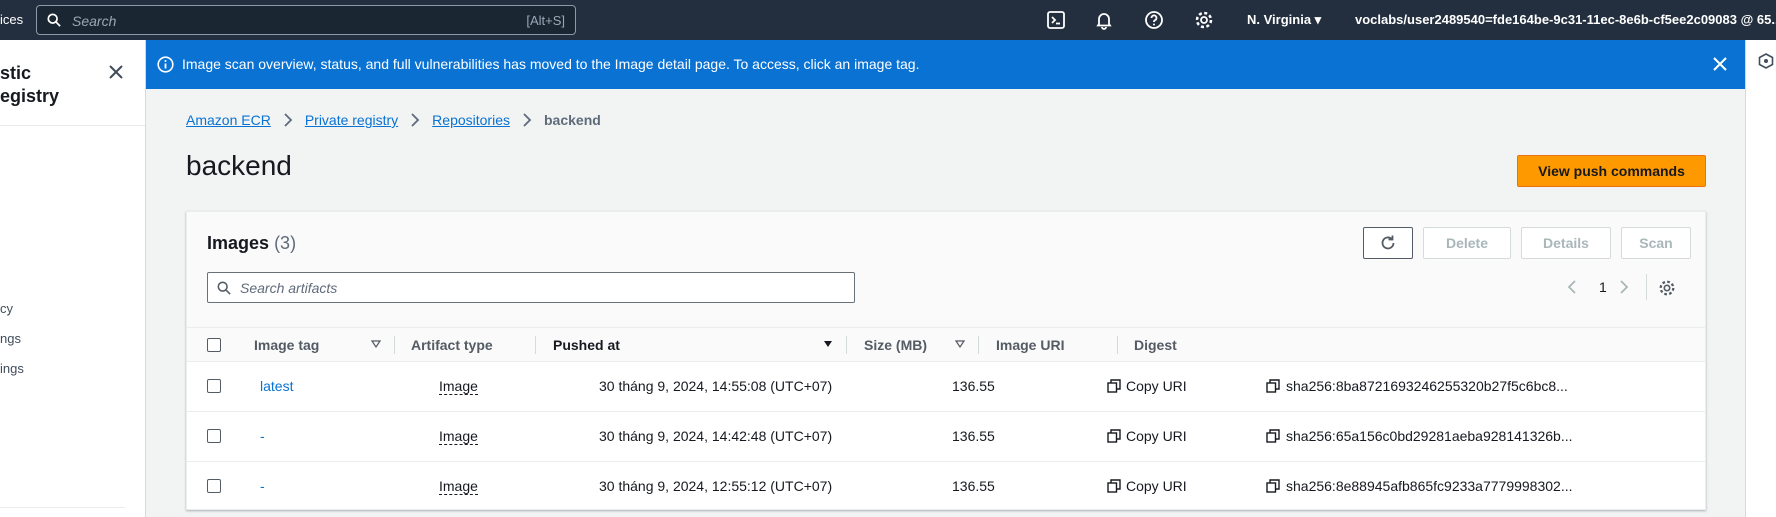 The width and height of the screenshot is (1776, 517). I want to click on image-tag-link: latest, so click(276, 386).